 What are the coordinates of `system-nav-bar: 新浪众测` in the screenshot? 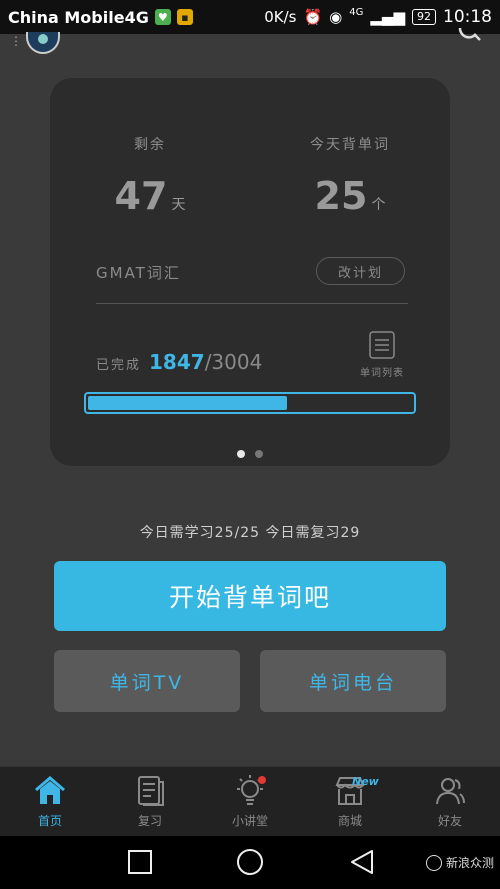 It's located at (250, 862).